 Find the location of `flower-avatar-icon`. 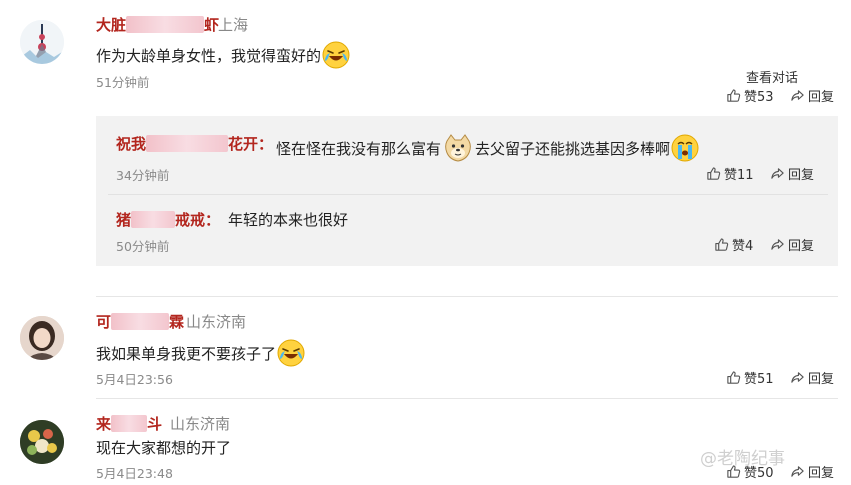

flower-avatar-icon is located at coordinates (42, 442).